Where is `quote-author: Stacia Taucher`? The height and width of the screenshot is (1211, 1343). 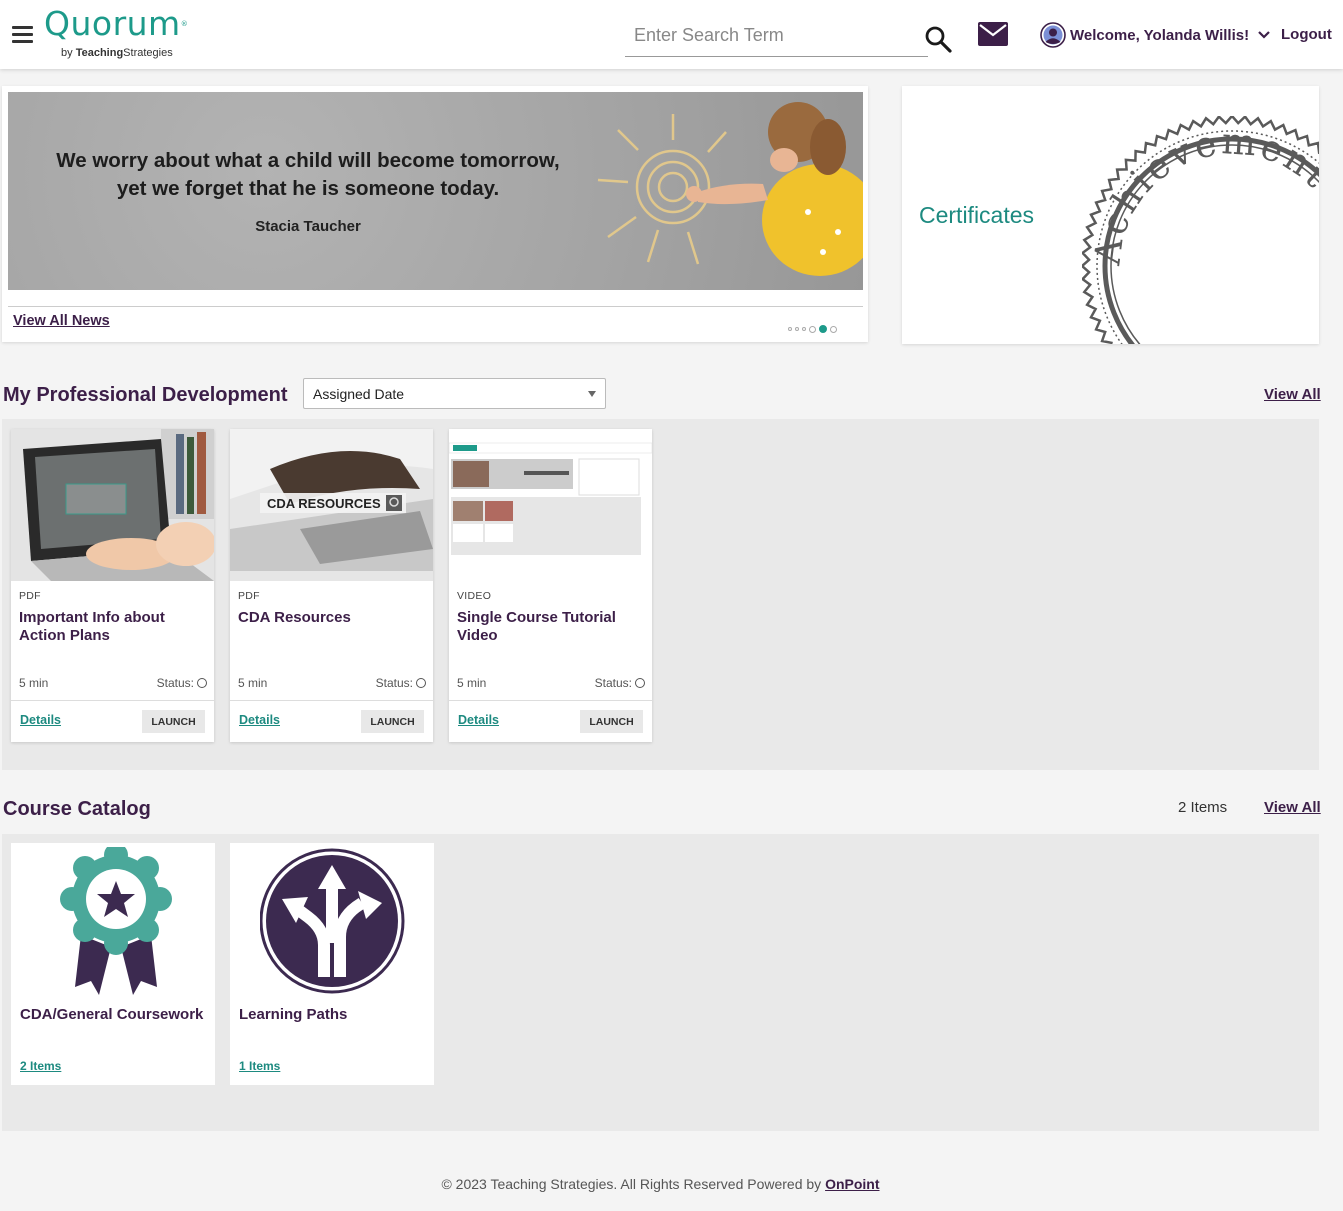
quote-author: Stacia Taucher is located at coordinates (308, 226).